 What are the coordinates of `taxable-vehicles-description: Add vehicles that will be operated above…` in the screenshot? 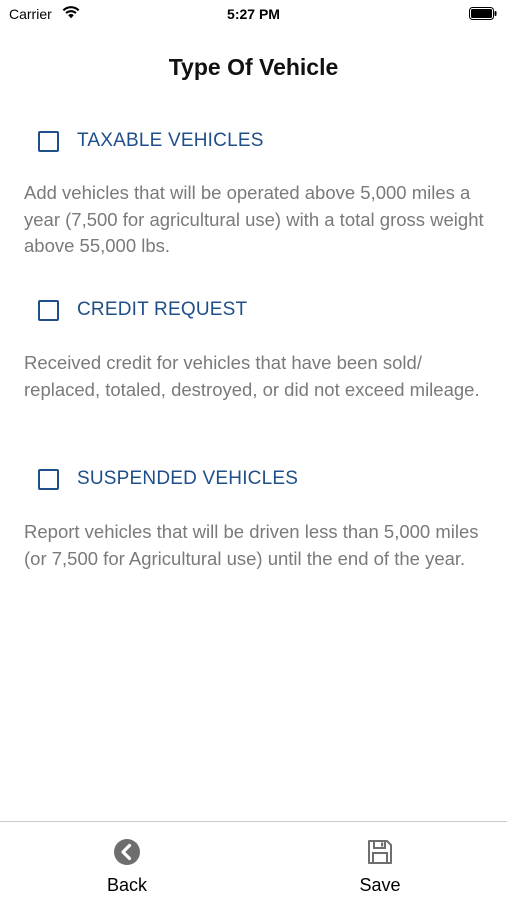 It's located at (254, 219).